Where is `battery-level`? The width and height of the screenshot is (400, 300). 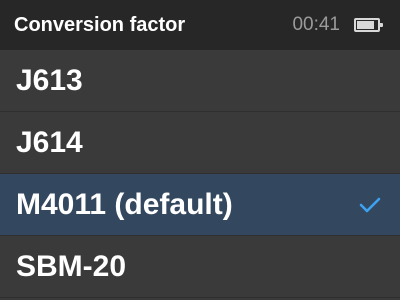
battery-level is located at coordinates (365, 25).